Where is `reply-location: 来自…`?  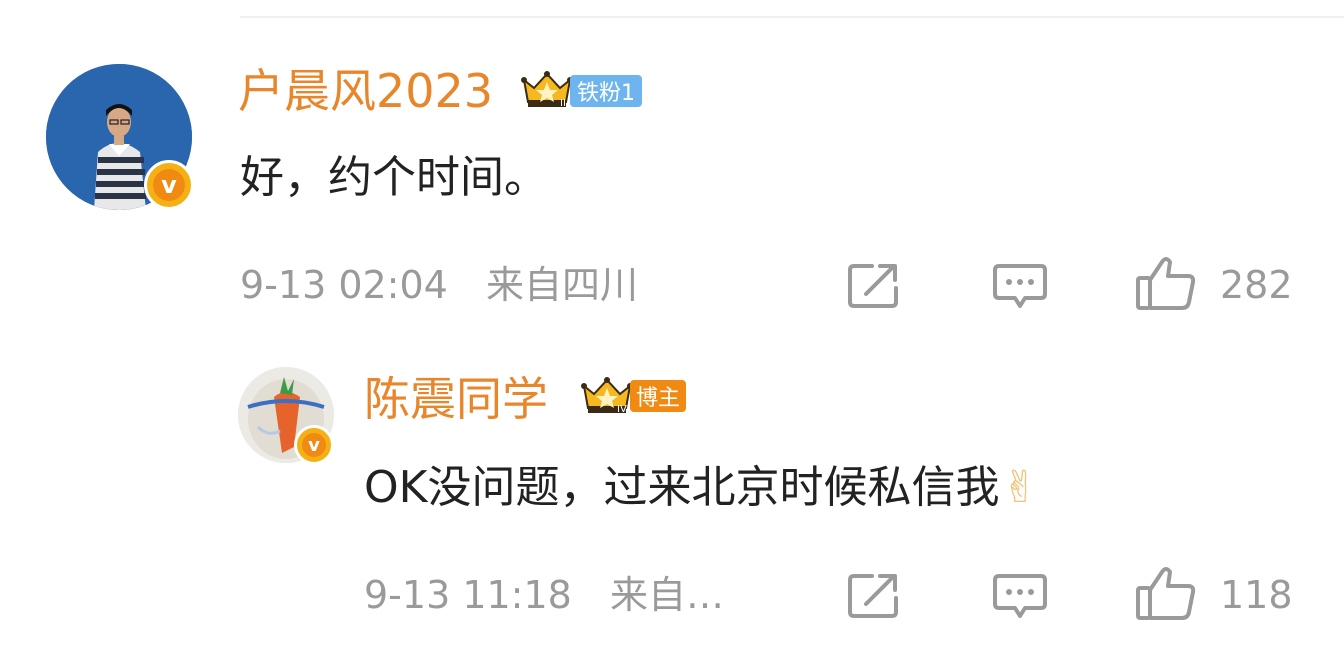
reply-location: 来自… is located at coordinates (667, 595).